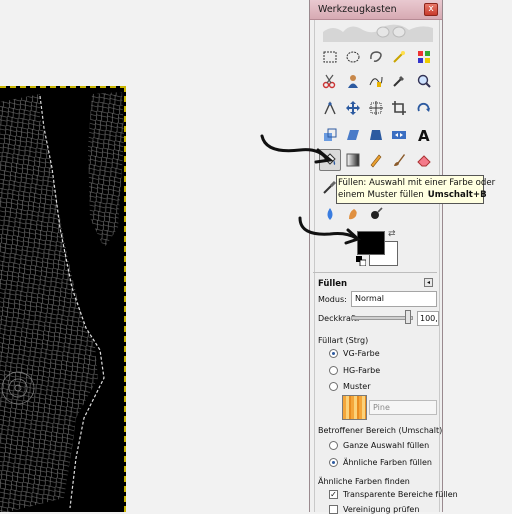 The width and height of the screenshot is (512, 514). What do you see at coordinates (333, 462) in the screenshot?
I see `radio-similar-colors` at bounding box center [333, 462].